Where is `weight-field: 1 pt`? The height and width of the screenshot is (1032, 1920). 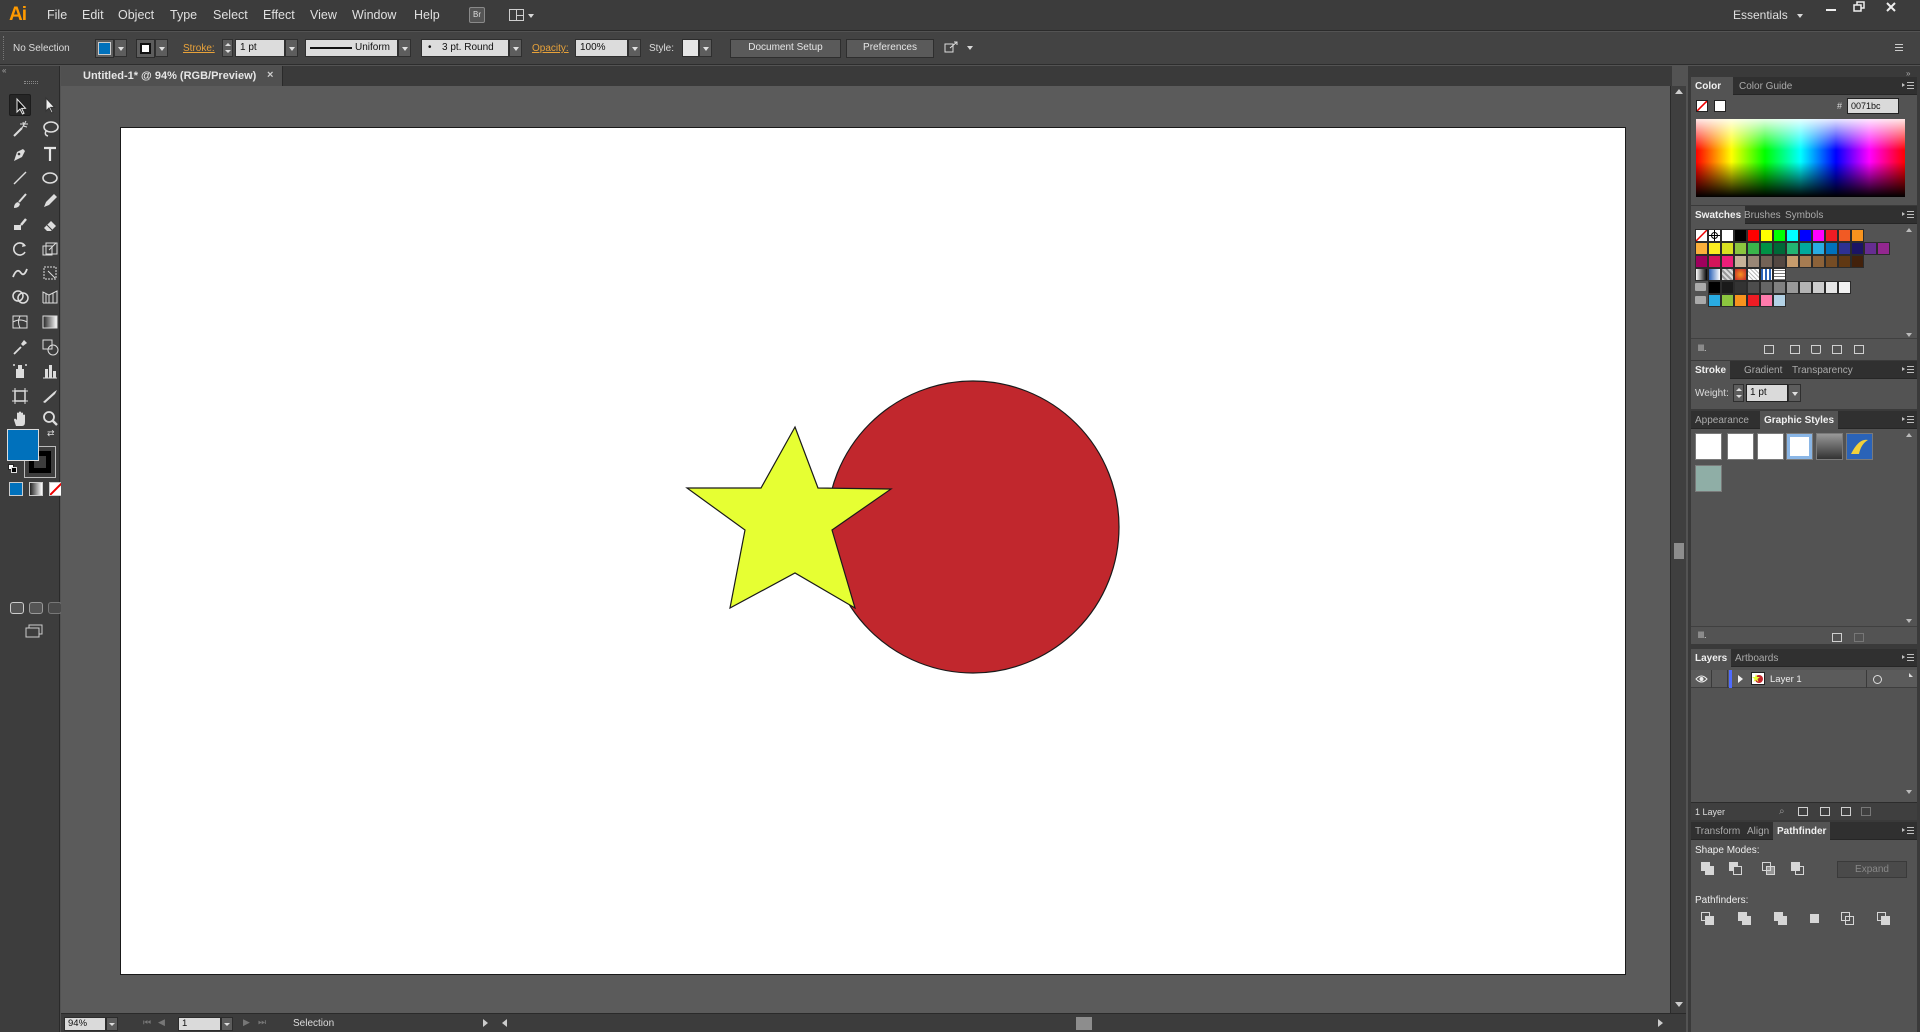
weight-field: 1 pt is located at coordinates (1767, 393).